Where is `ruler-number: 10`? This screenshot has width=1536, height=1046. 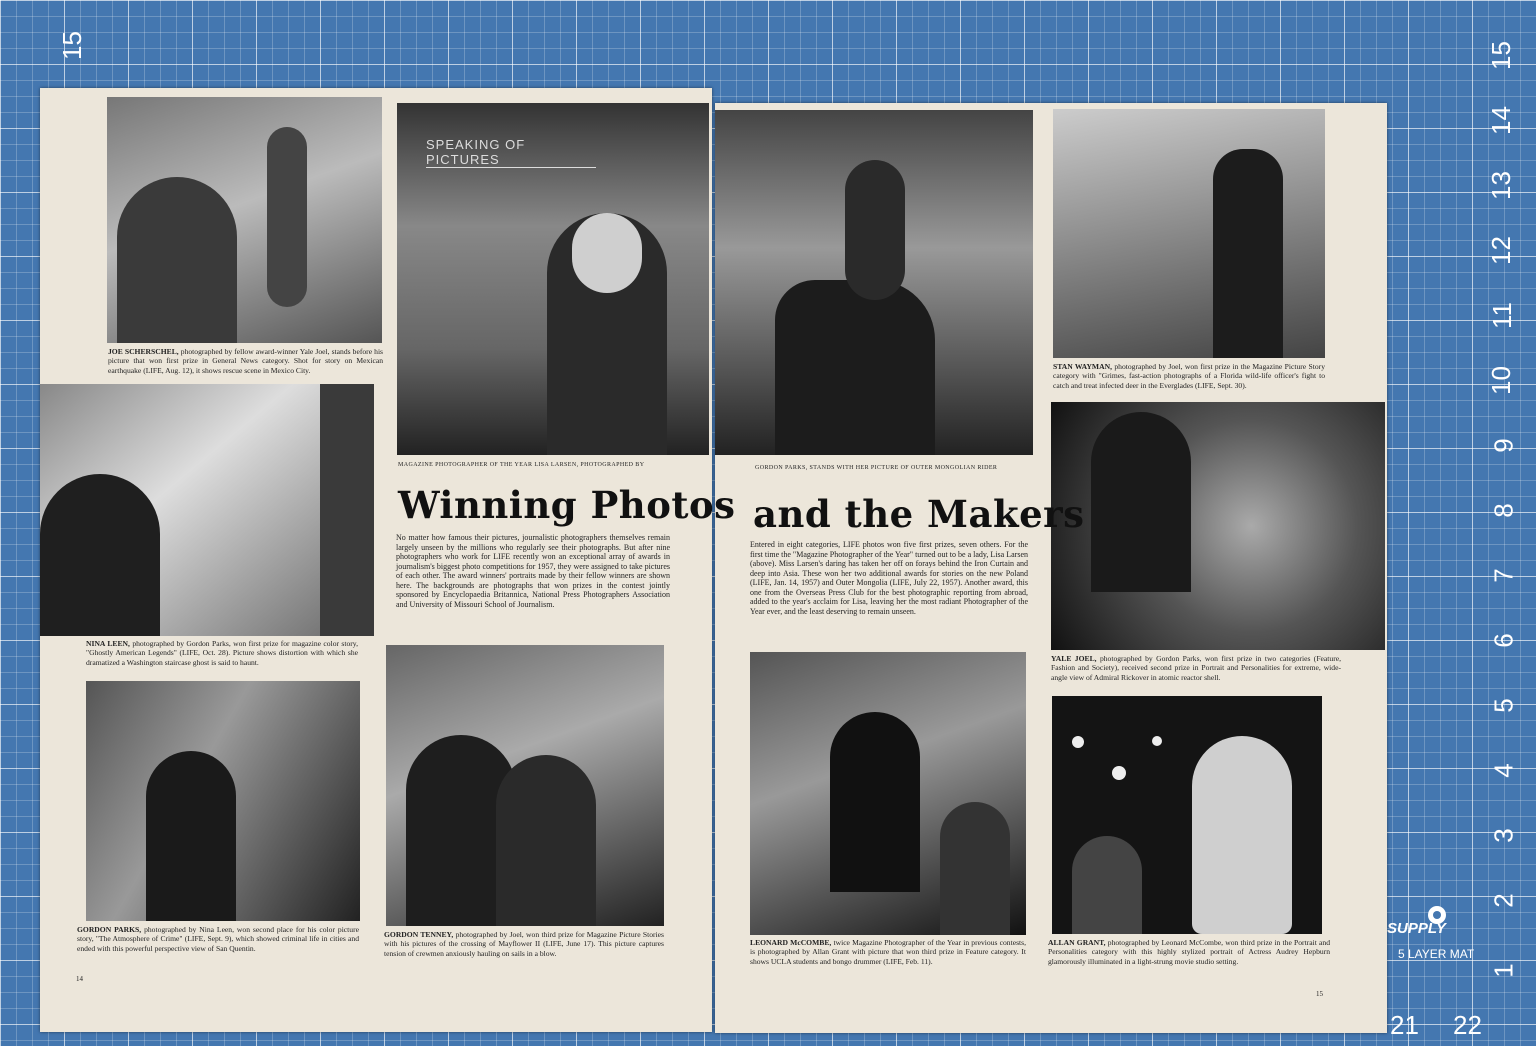 ruler-number: 10 is located at coordinates (1501, 380).